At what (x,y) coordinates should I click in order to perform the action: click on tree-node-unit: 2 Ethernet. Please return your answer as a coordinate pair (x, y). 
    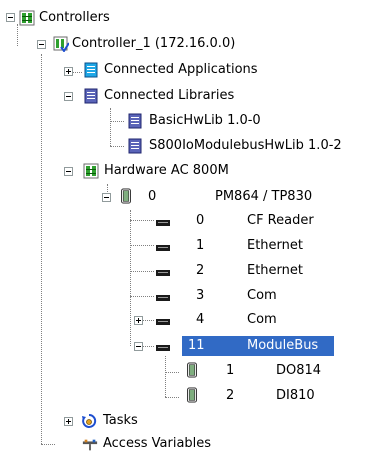
    Looking at the image, I should click on (189, 271).